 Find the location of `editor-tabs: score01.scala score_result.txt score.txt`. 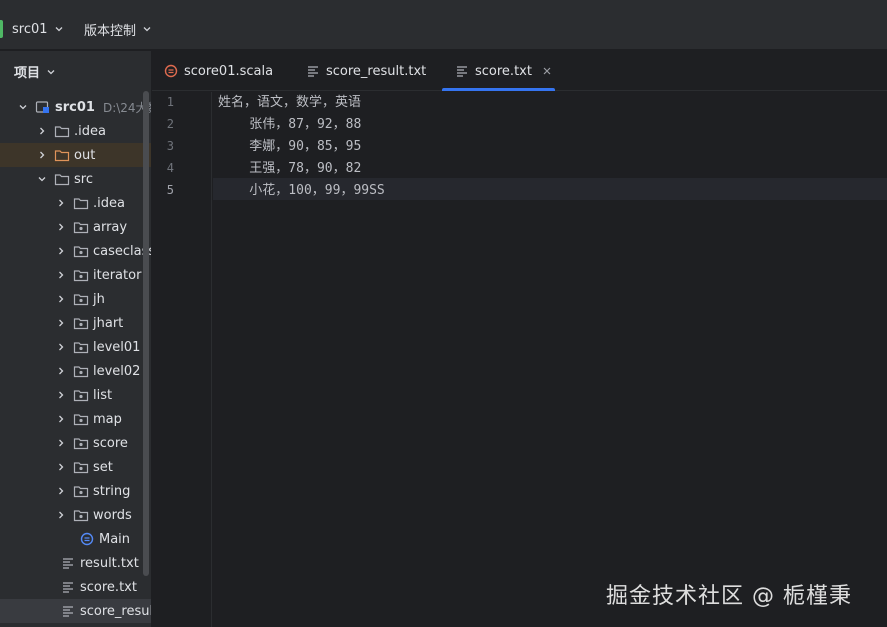

editor-tabs: score01.scala score_result.txt score.txt is located at coordinates (519, 71).